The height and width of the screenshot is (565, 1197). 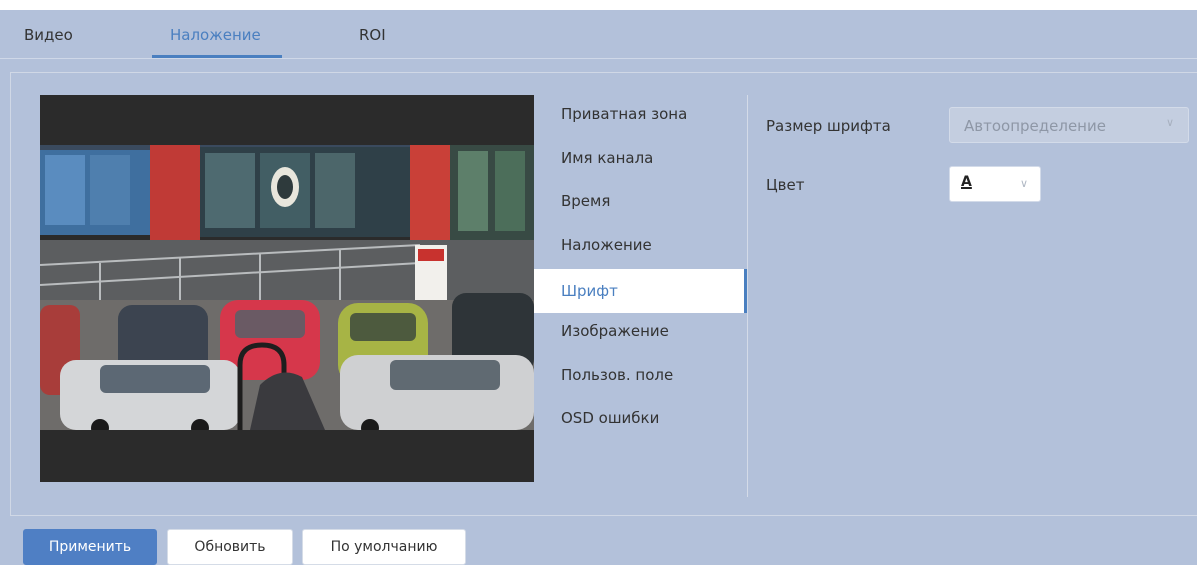 What do you see at coordinates (48, 35) in the screenshot?
I see `tab-video: Видео` at bounding box center [48, 35].